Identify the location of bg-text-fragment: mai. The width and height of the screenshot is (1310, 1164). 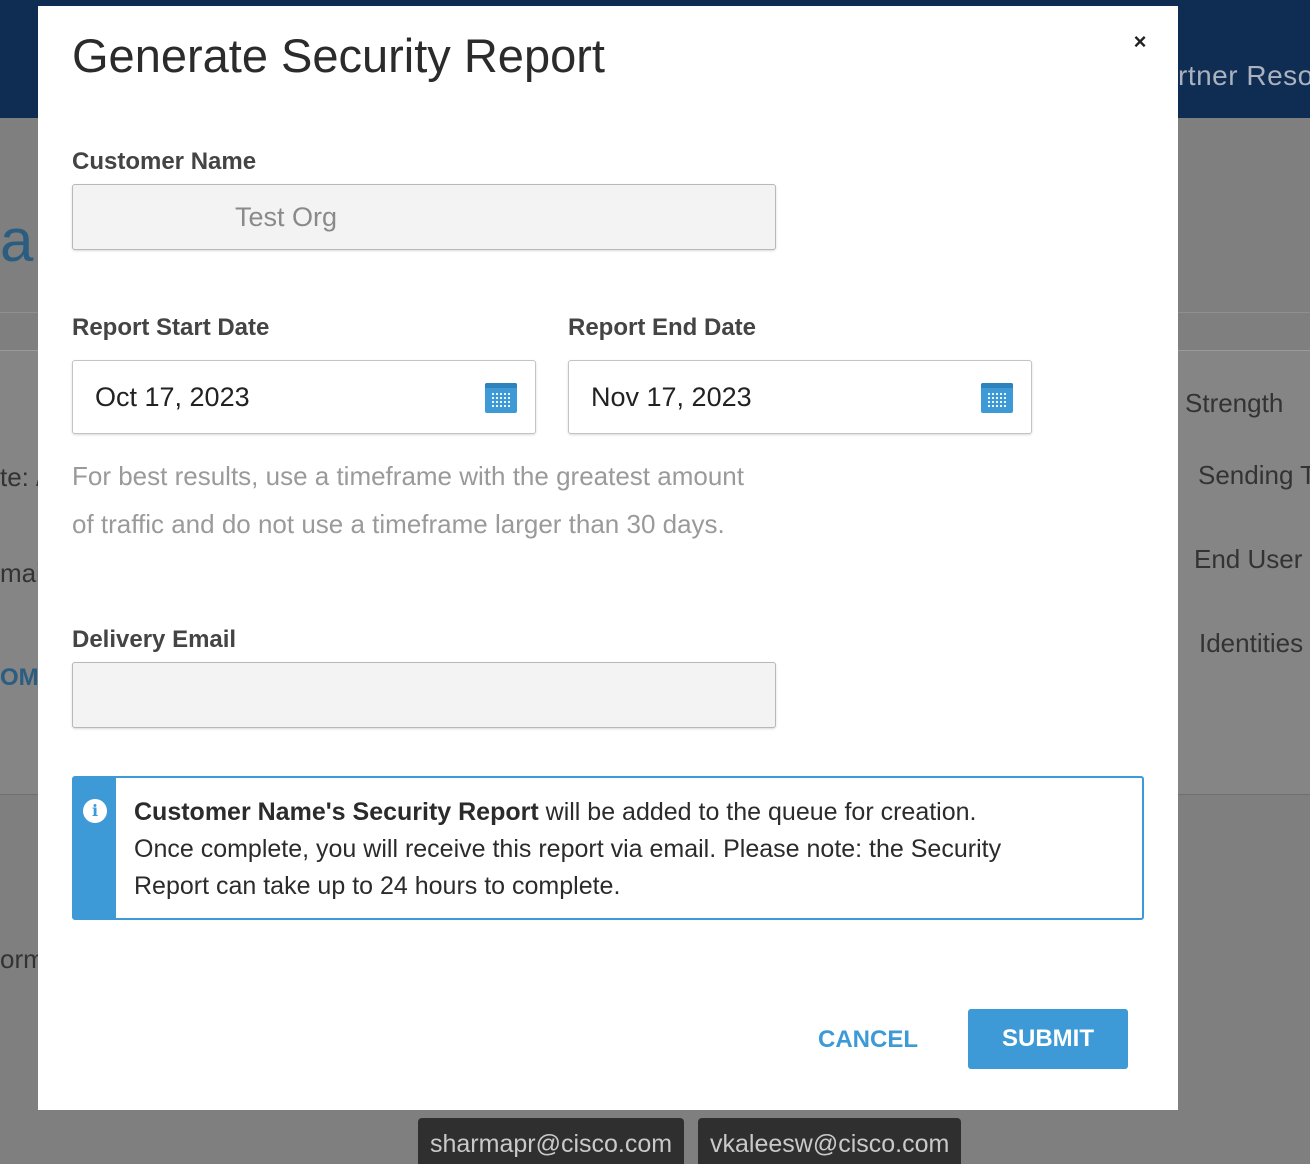
(21, 573).